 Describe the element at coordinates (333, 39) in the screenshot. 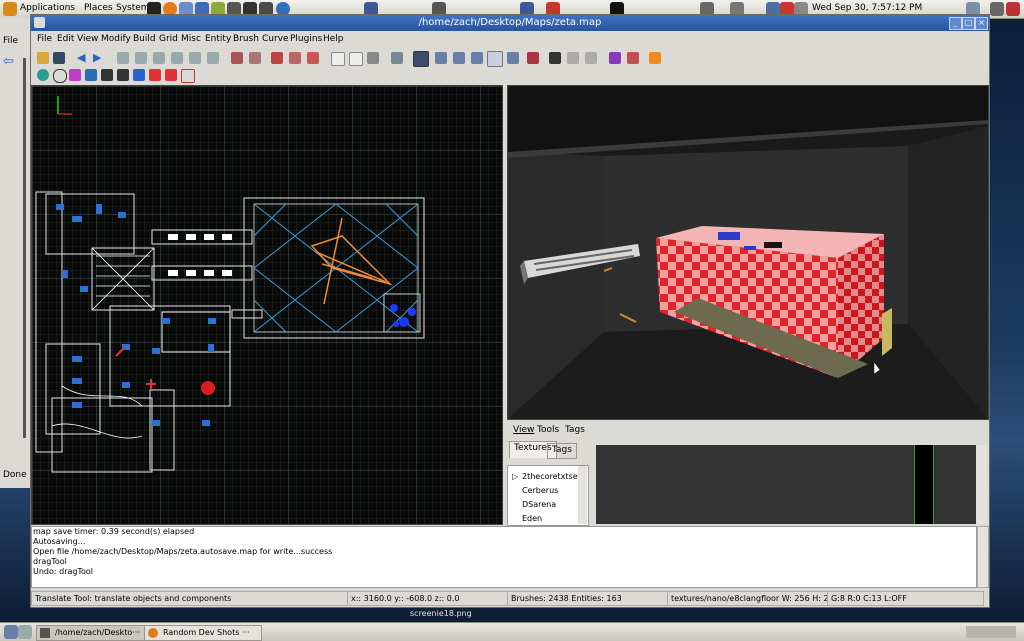

I see `menu-help: Help` at that location.